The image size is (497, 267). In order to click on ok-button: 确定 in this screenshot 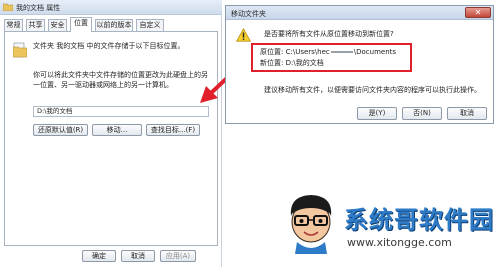, I will do `click(99, 256)`.